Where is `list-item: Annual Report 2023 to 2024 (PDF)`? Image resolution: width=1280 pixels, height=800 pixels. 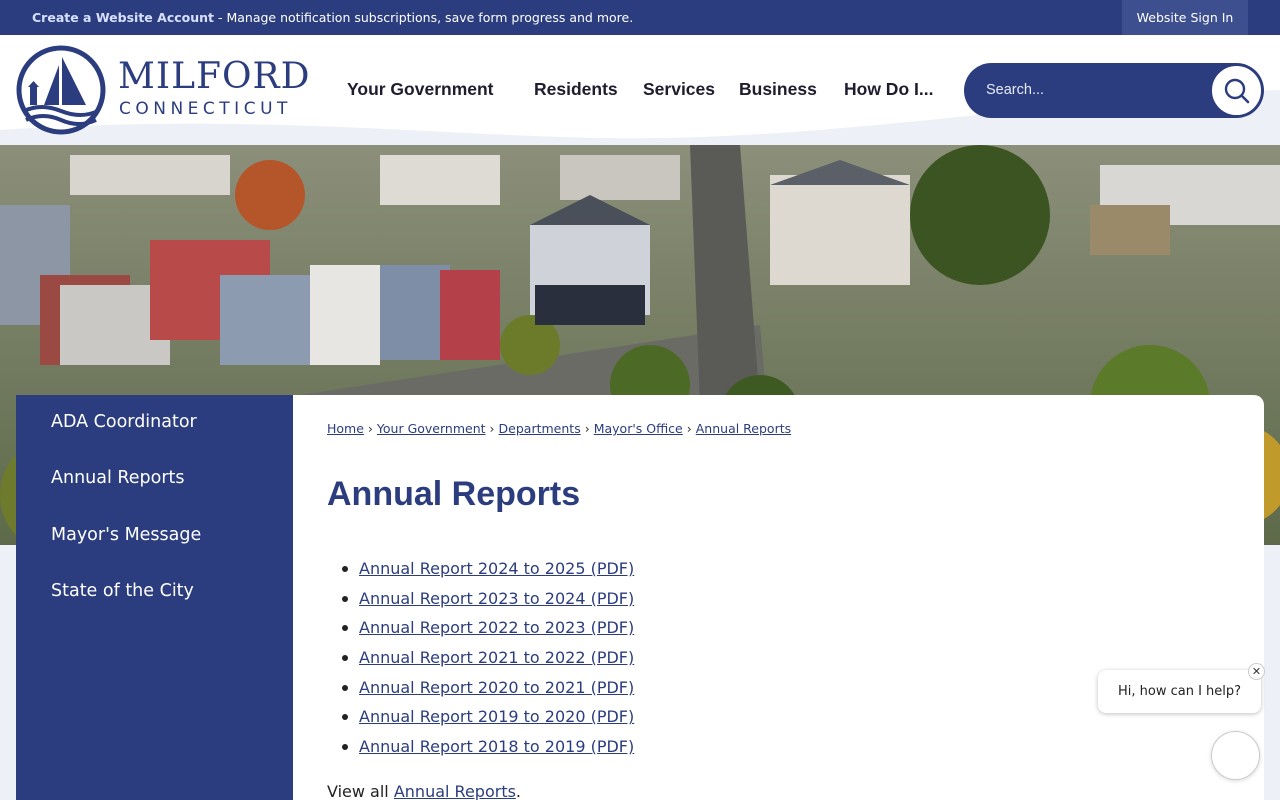
list-item: Annual Report 2023 to 2024 (PDF) is located at coordinates (480, 602).